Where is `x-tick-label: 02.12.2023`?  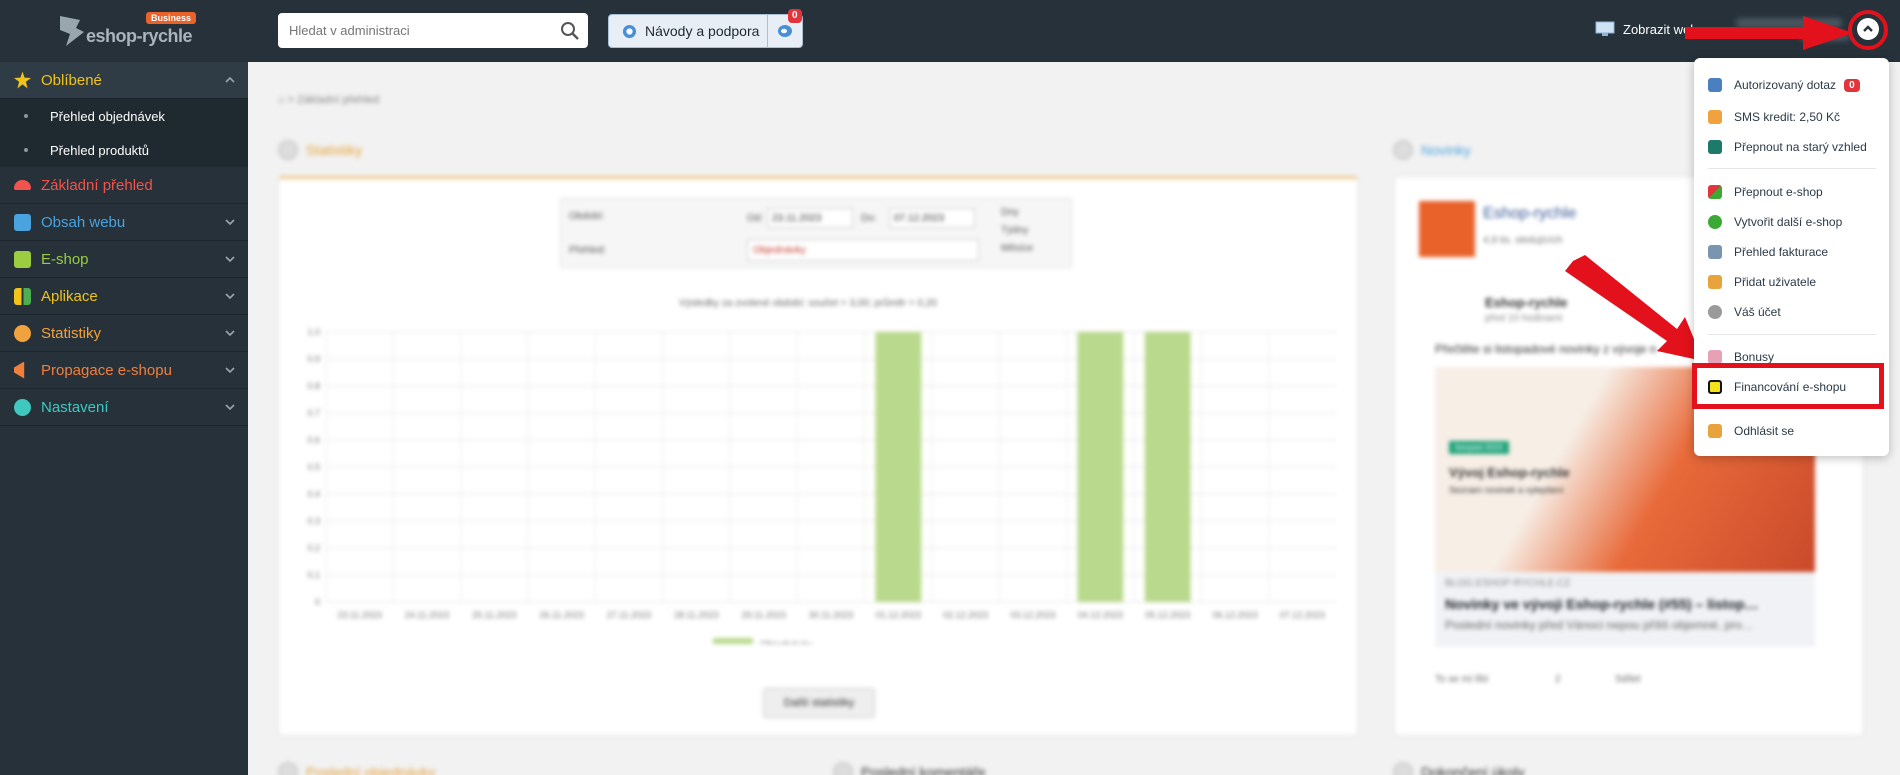 x-tick-label: 02.12.2023 is located at coordinates (965, 615).